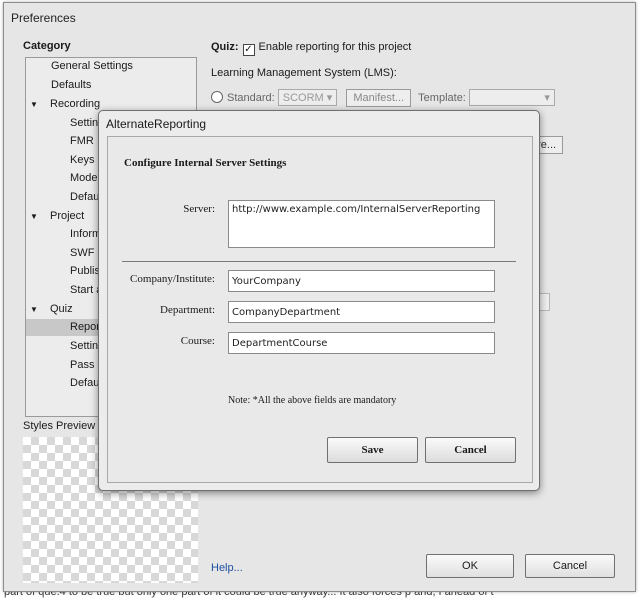 The image size is (640, 603). What do you see at coordinates (47, 46) in the screenshot?
I see `category-label: Category` at bounding box center [47, 46].